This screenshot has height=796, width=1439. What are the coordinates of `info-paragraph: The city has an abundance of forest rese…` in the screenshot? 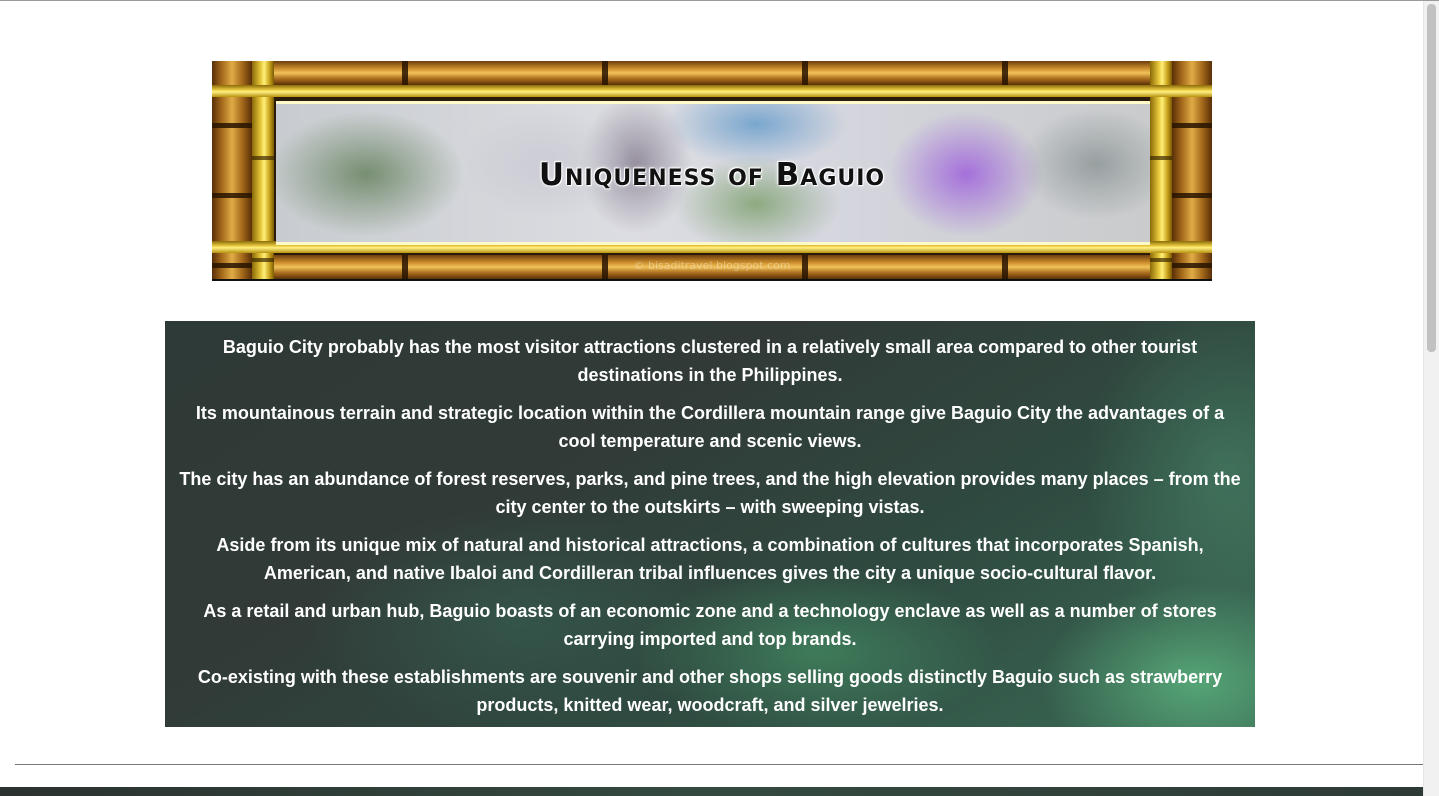 It's located at (710, 493).